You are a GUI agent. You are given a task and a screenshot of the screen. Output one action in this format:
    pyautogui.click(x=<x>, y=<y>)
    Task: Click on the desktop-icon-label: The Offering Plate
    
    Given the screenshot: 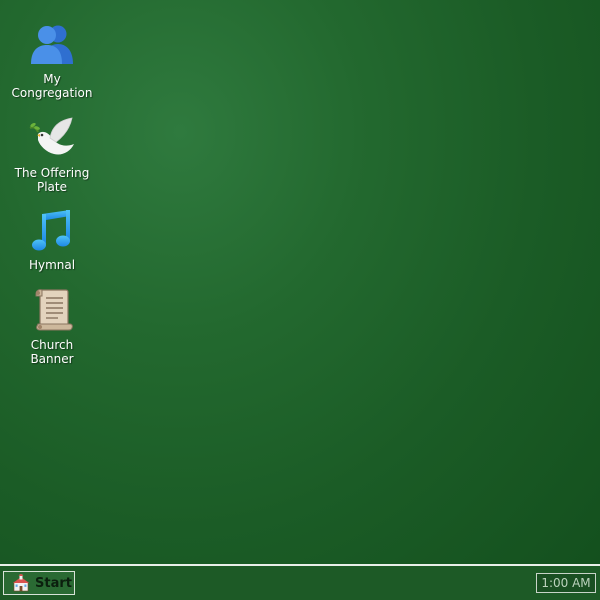 What is the action you would take?
    pyautogui.click(x=52, y=180)
    